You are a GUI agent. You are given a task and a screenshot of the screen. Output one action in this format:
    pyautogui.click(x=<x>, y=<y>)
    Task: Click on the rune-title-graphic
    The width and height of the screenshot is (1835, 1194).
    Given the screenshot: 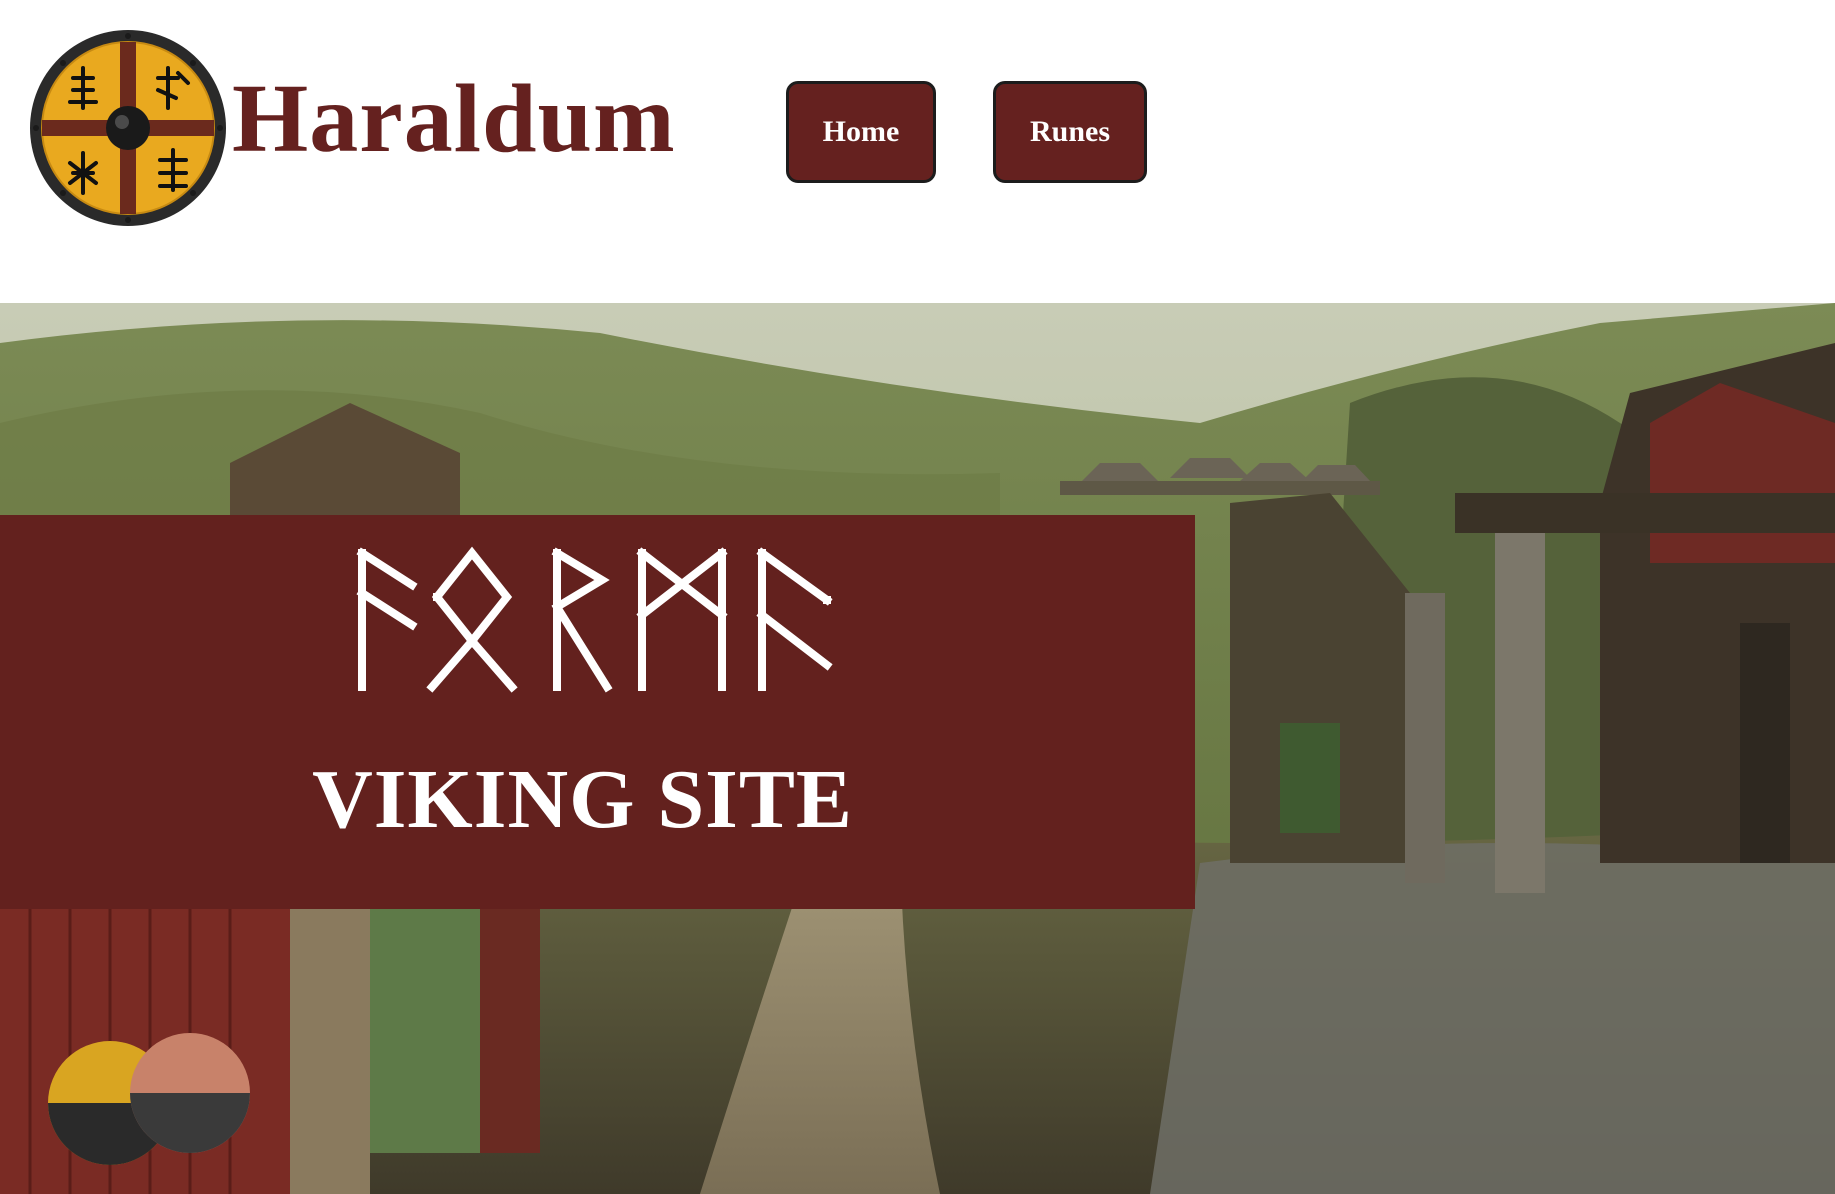 What is the action you would take?
    pyautogui.click(x=594, y=619)
    